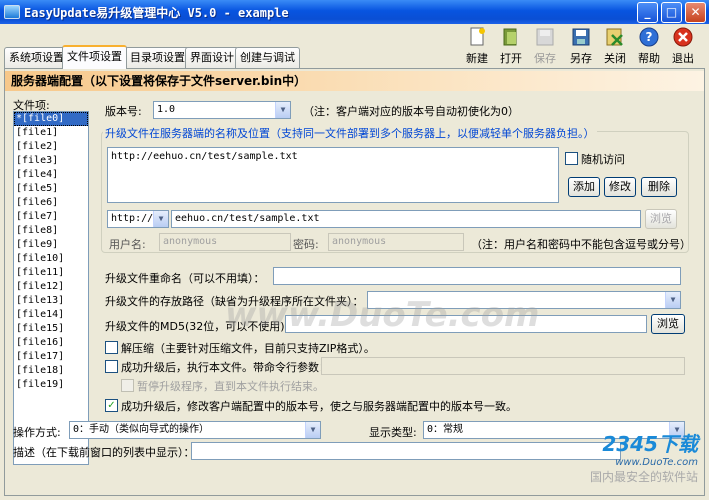 This screenshot has height=500, width=709. I want to click on version-label: 版本号:, so click(123, 111).